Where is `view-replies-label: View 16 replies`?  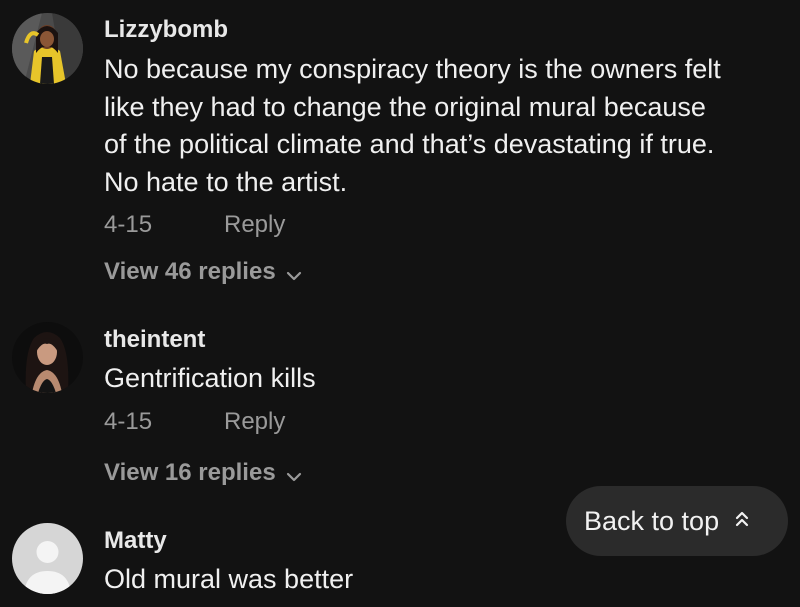 view-replies-label: View 16 replies is located at coordinates (190, 472).